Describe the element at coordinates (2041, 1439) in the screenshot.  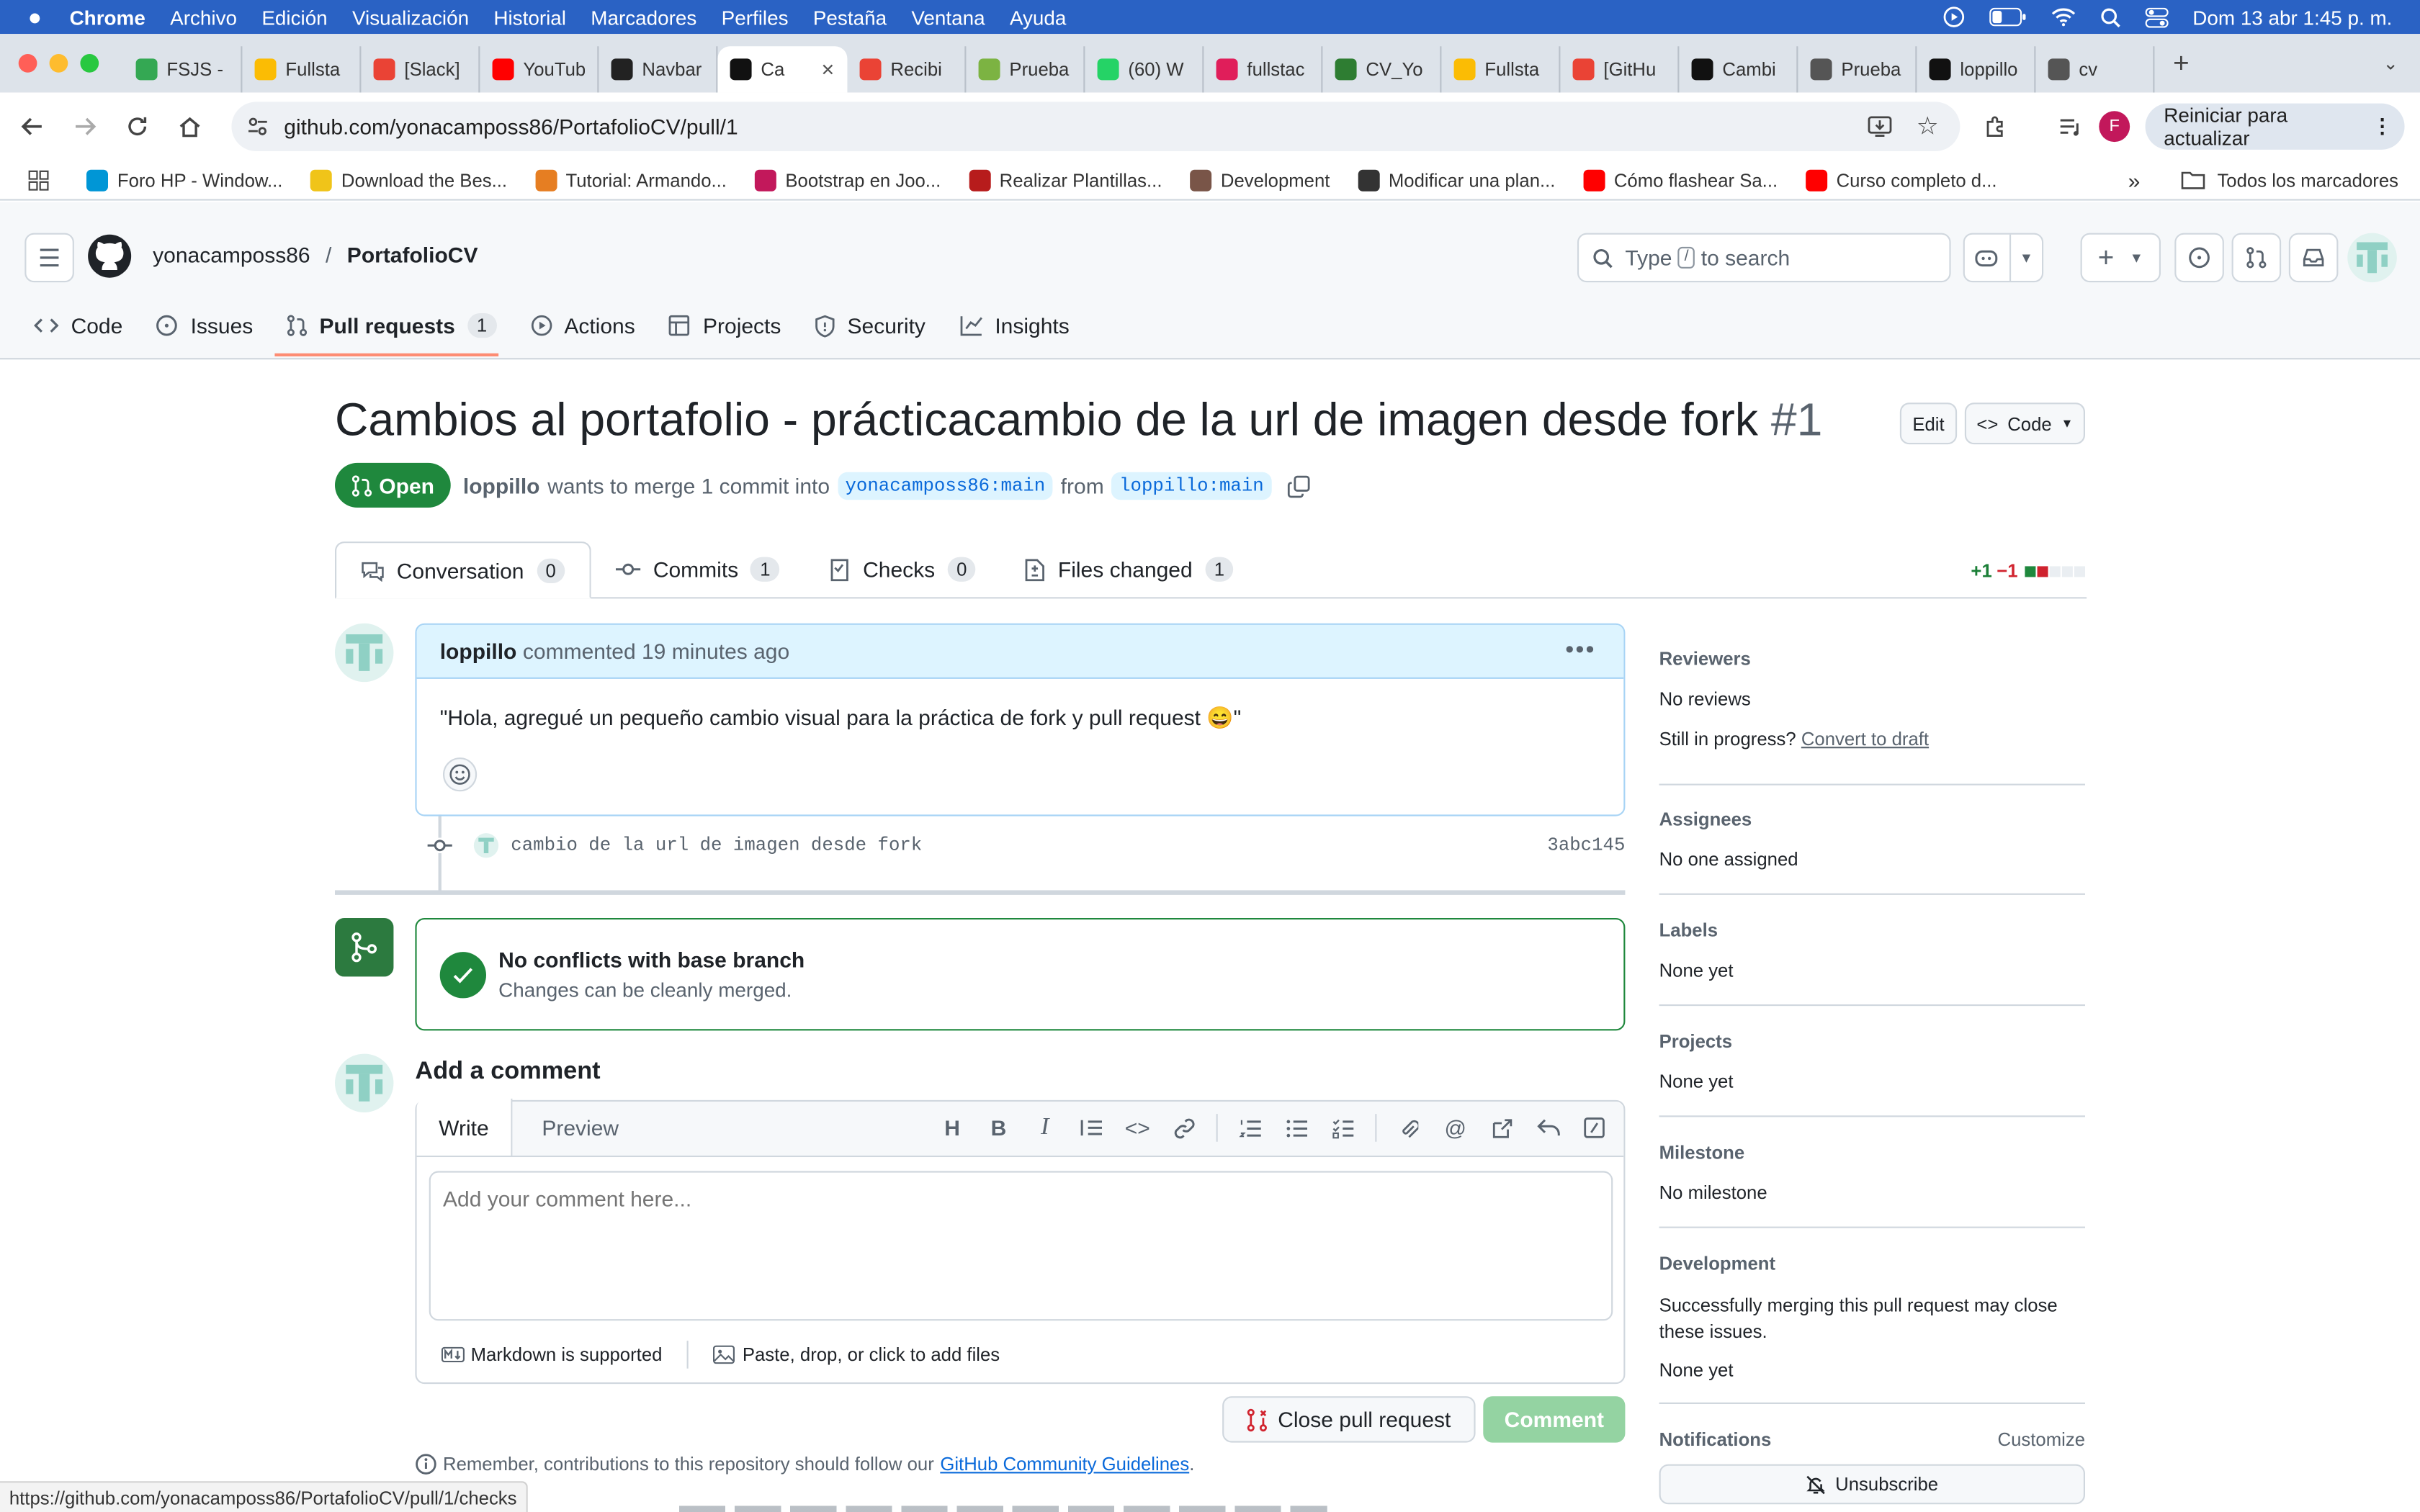
I see `customize-link: Customize` at that location.